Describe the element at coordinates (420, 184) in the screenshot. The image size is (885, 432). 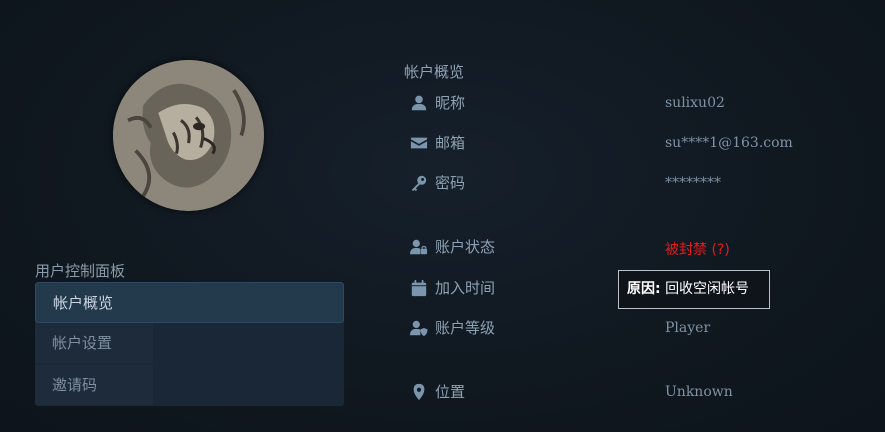
I see `key-icon` at that location.